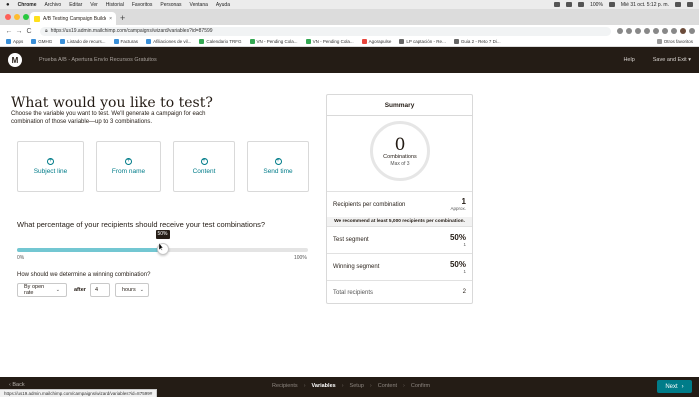 The height and width of the screenshot is (397, 699). I want to click on summary-subvalue: 1, so click(464, 271).